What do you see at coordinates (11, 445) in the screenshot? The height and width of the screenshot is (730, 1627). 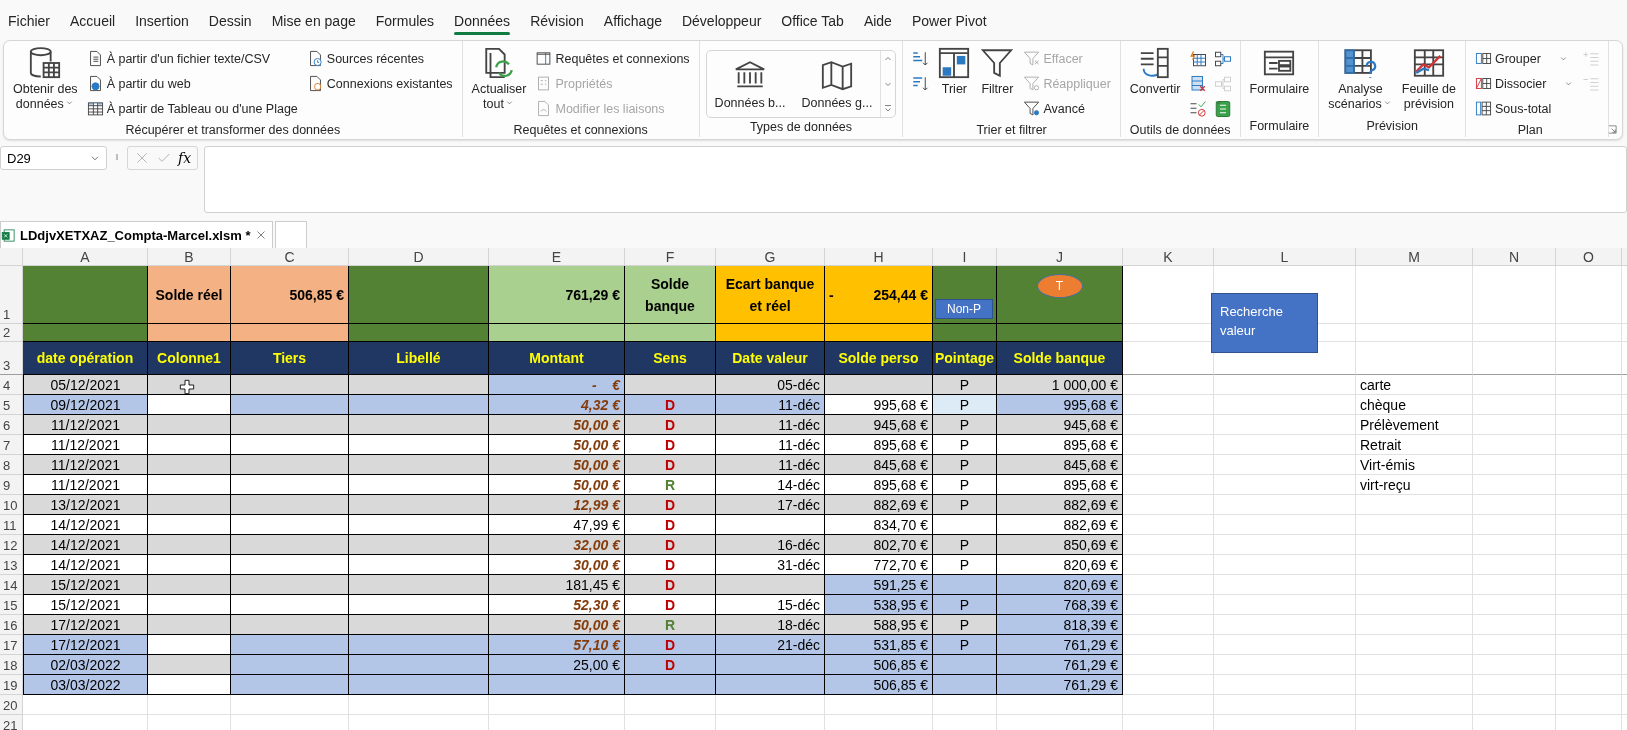 I see `row-number: 7` at bounding box center [11, 445].